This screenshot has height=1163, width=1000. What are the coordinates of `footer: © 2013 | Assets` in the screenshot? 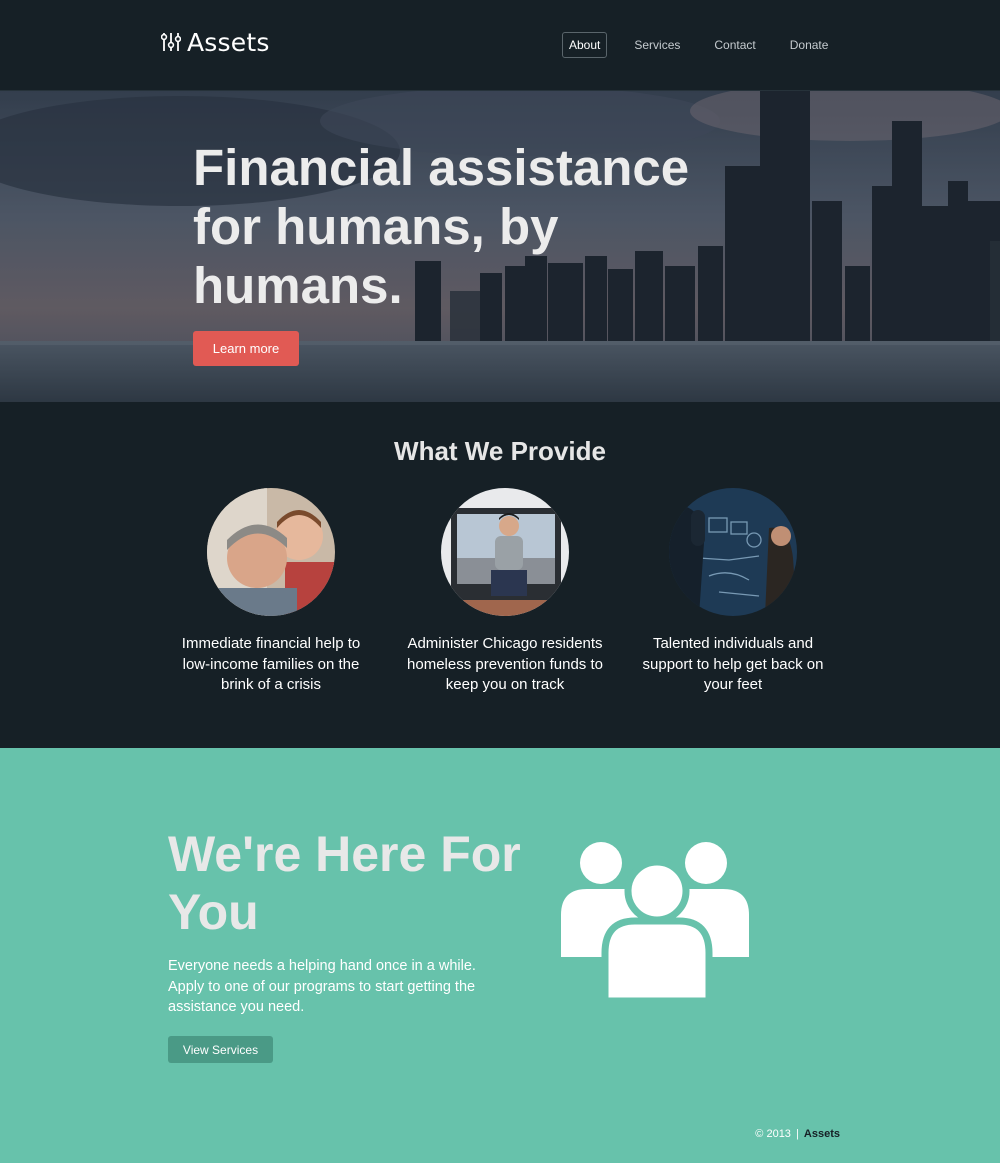 It's located at (797, 1134).